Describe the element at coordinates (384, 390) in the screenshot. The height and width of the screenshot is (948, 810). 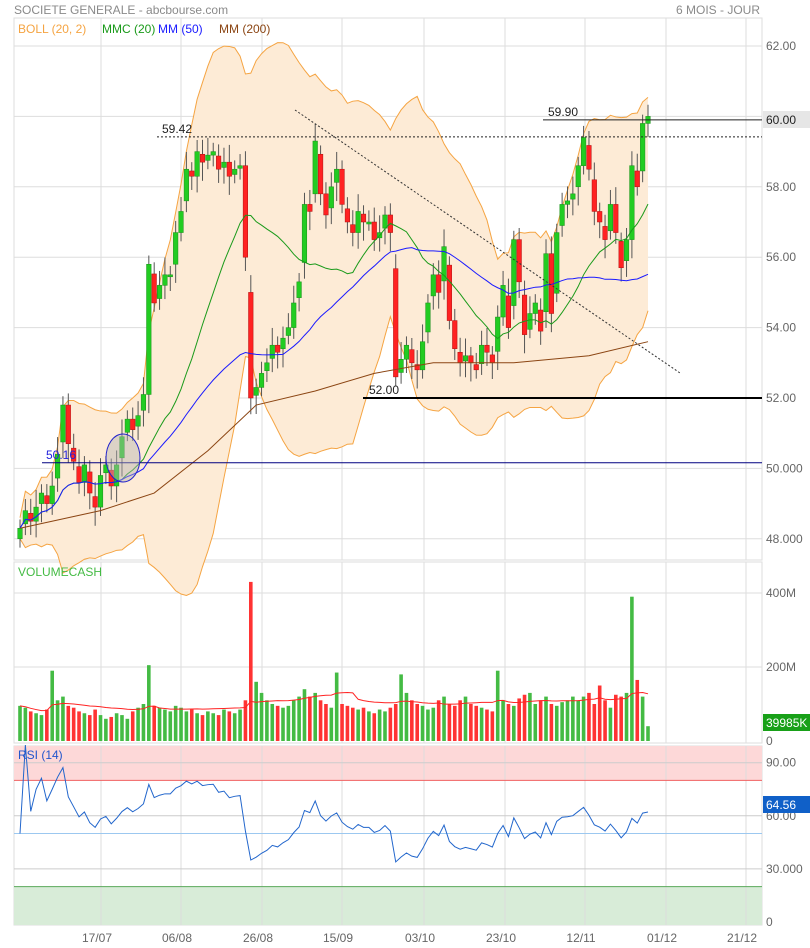
I see `annotation-label: 52.00` at that location.